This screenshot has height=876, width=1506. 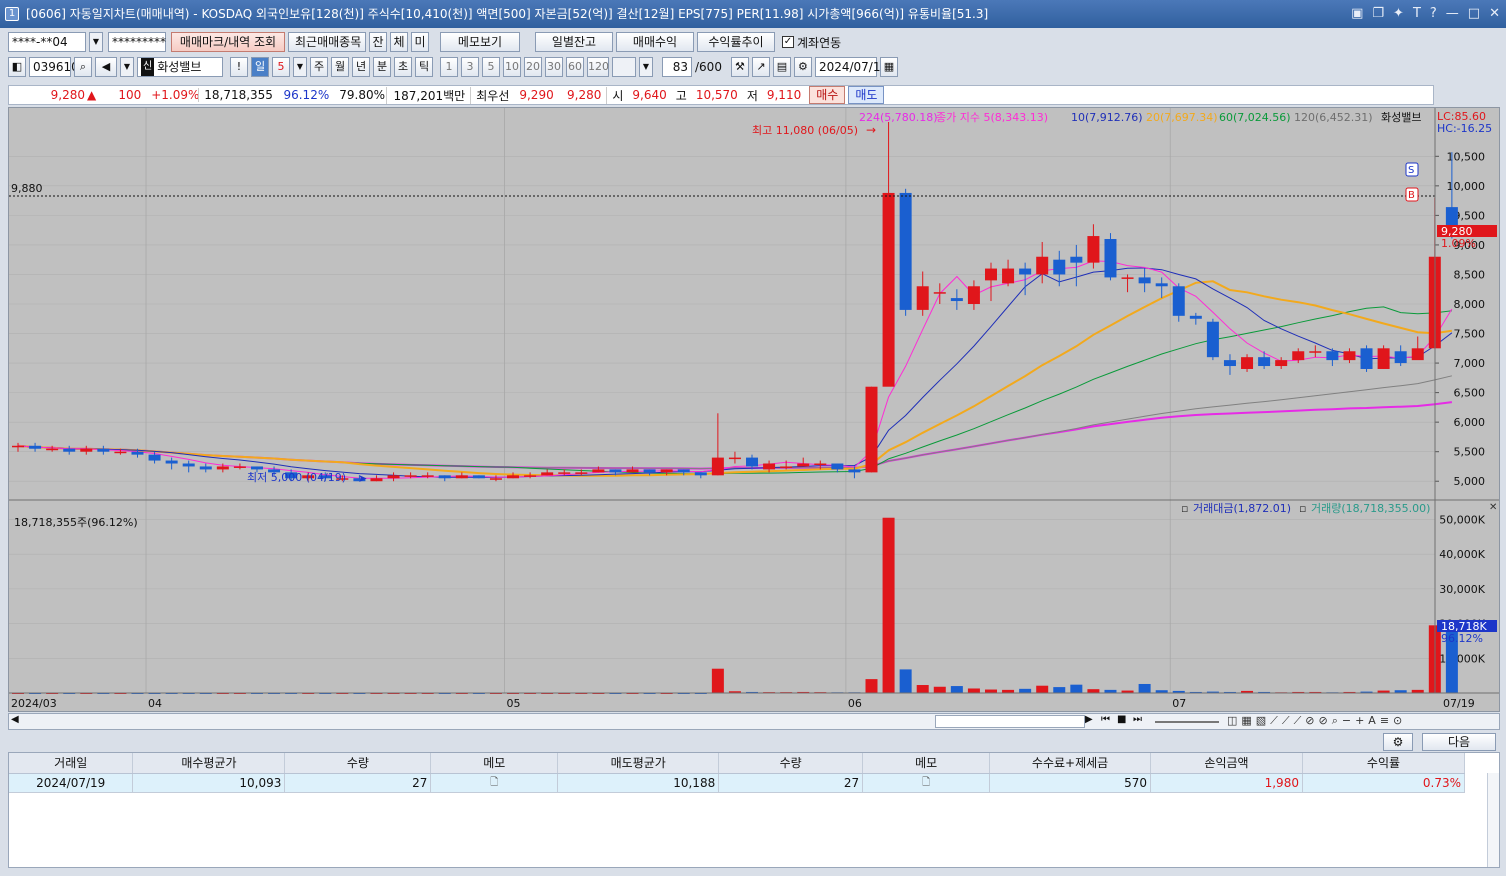 I want to click on tab-unexecuted: 미, so click(x=420, y=42).